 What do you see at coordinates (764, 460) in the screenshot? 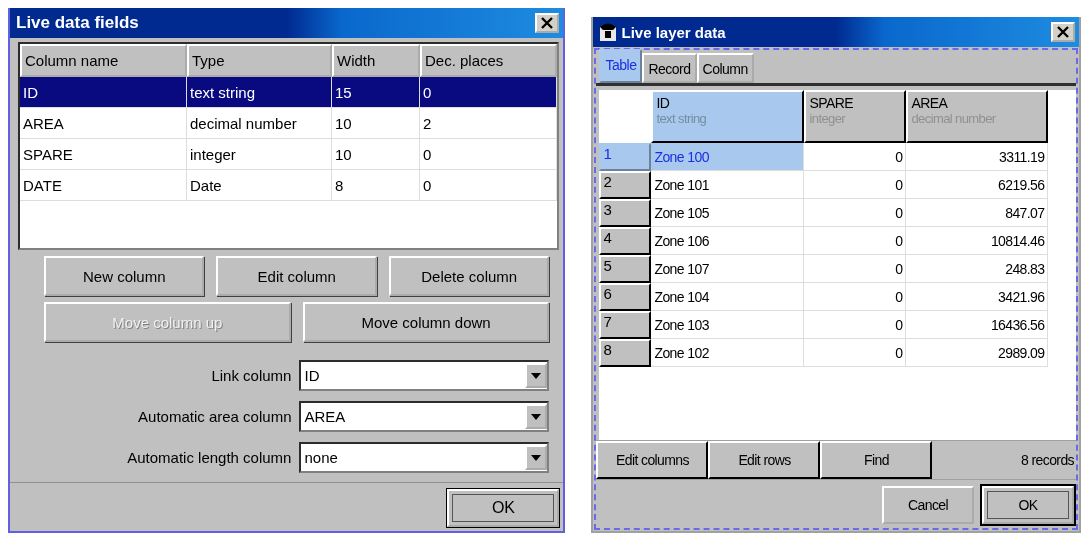
I see `action-button: Edit rows` at bounding box center [764, 460].